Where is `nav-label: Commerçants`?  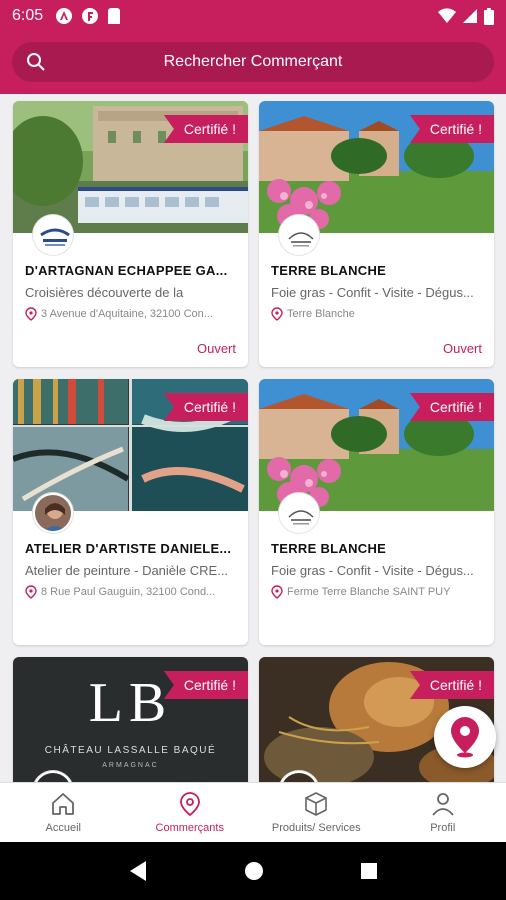
nav-label: Commerçants is located at coordinates (189, 828).